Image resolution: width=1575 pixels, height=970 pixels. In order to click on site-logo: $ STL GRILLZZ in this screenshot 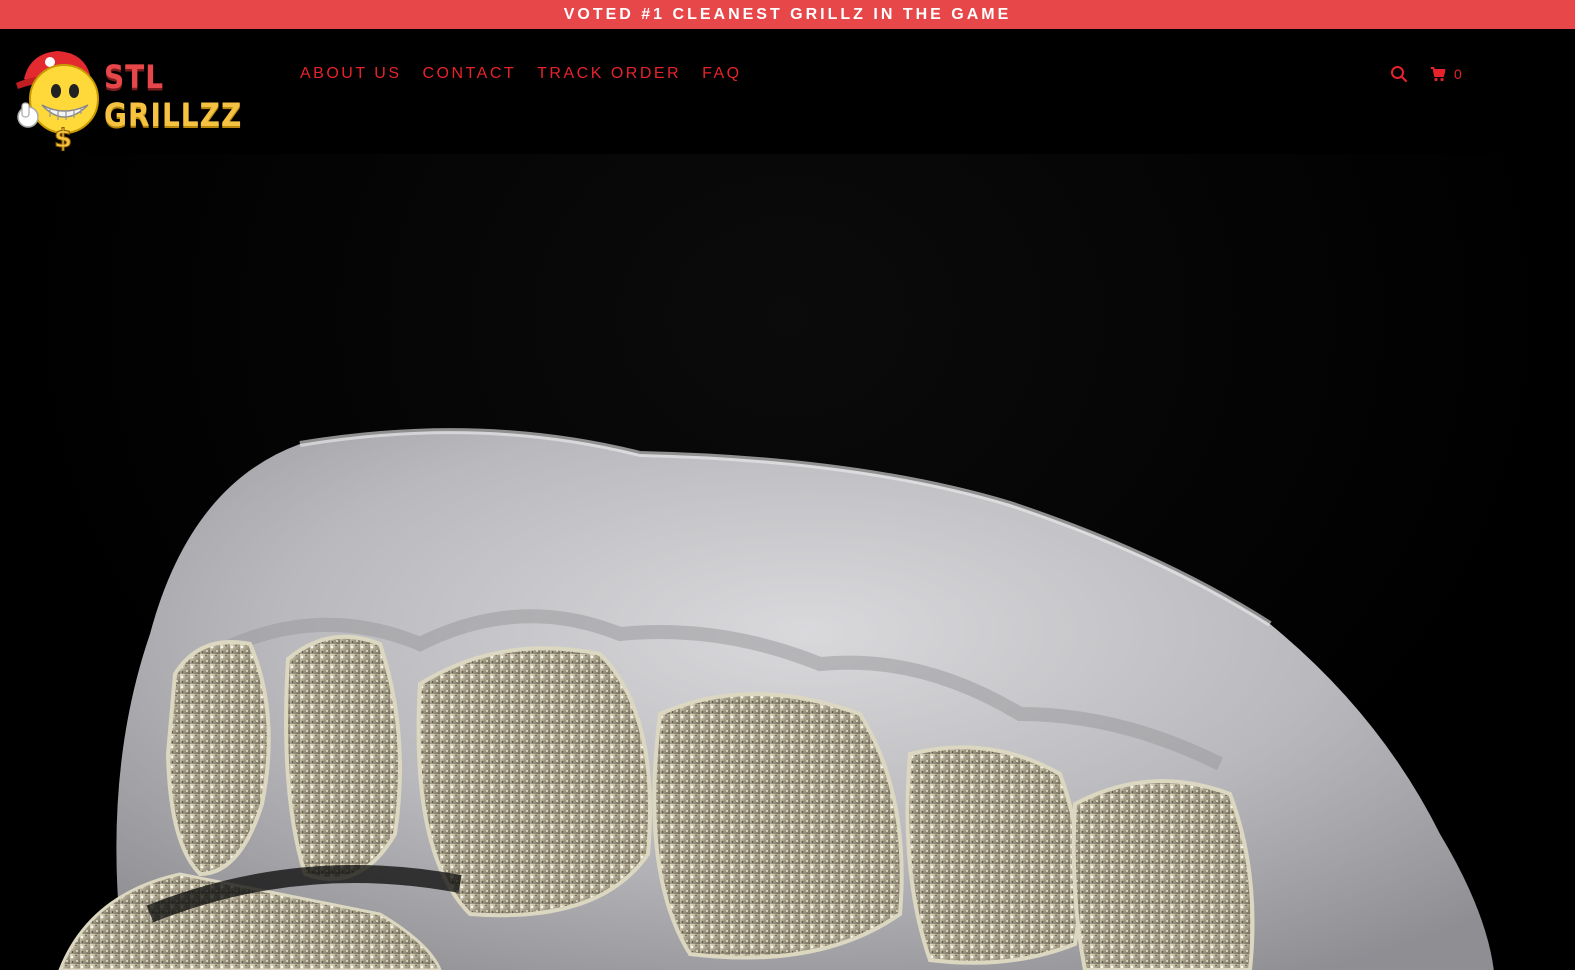, I will do `click(137, 100)`.